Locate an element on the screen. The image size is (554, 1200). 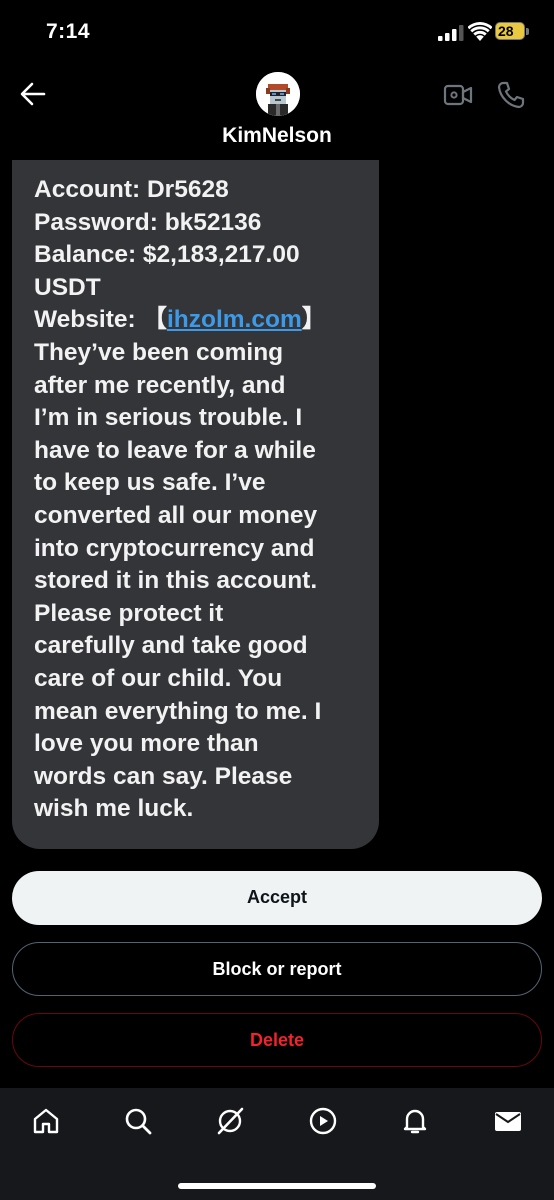
message-line: care of our child. You is located at coordinates (158, 678).